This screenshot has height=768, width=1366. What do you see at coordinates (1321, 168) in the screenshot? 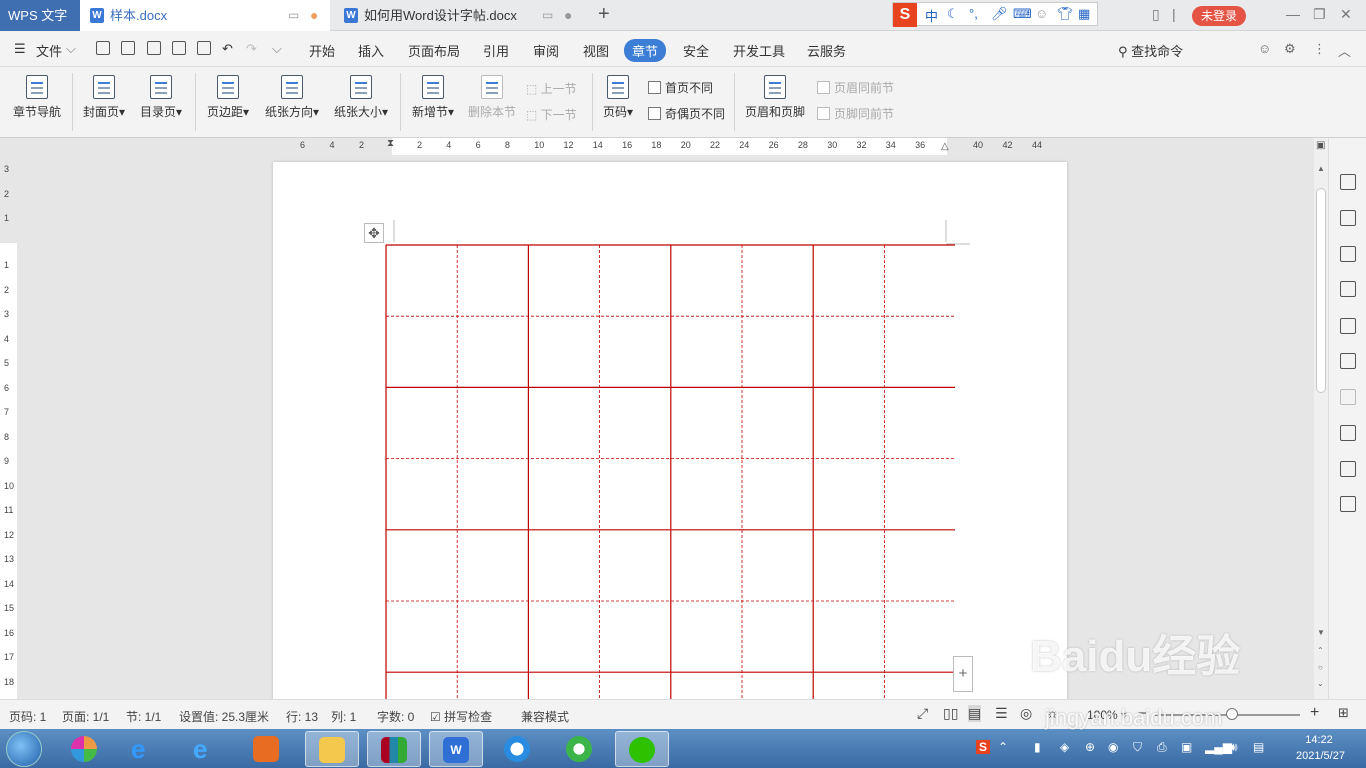
I see `scroll-up-icon: ▲` at bounding box center [1321, 168].